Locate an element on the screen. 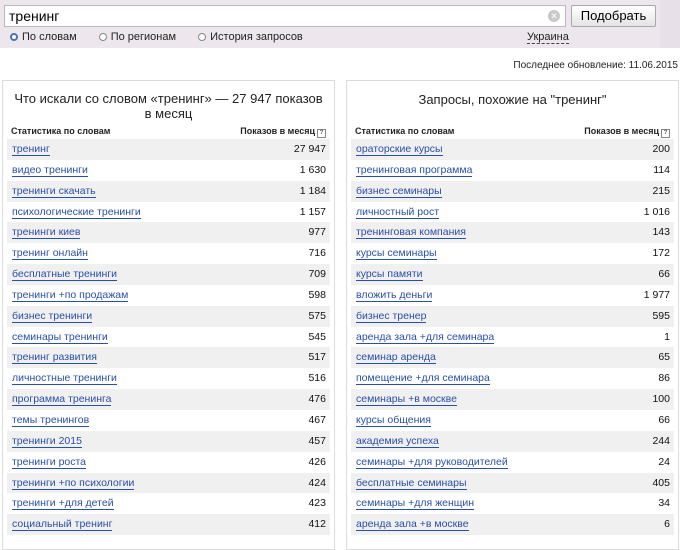 This screenshot has width=680, height=550. query-link: личностные тренинги is located at coordinates (64, 379).